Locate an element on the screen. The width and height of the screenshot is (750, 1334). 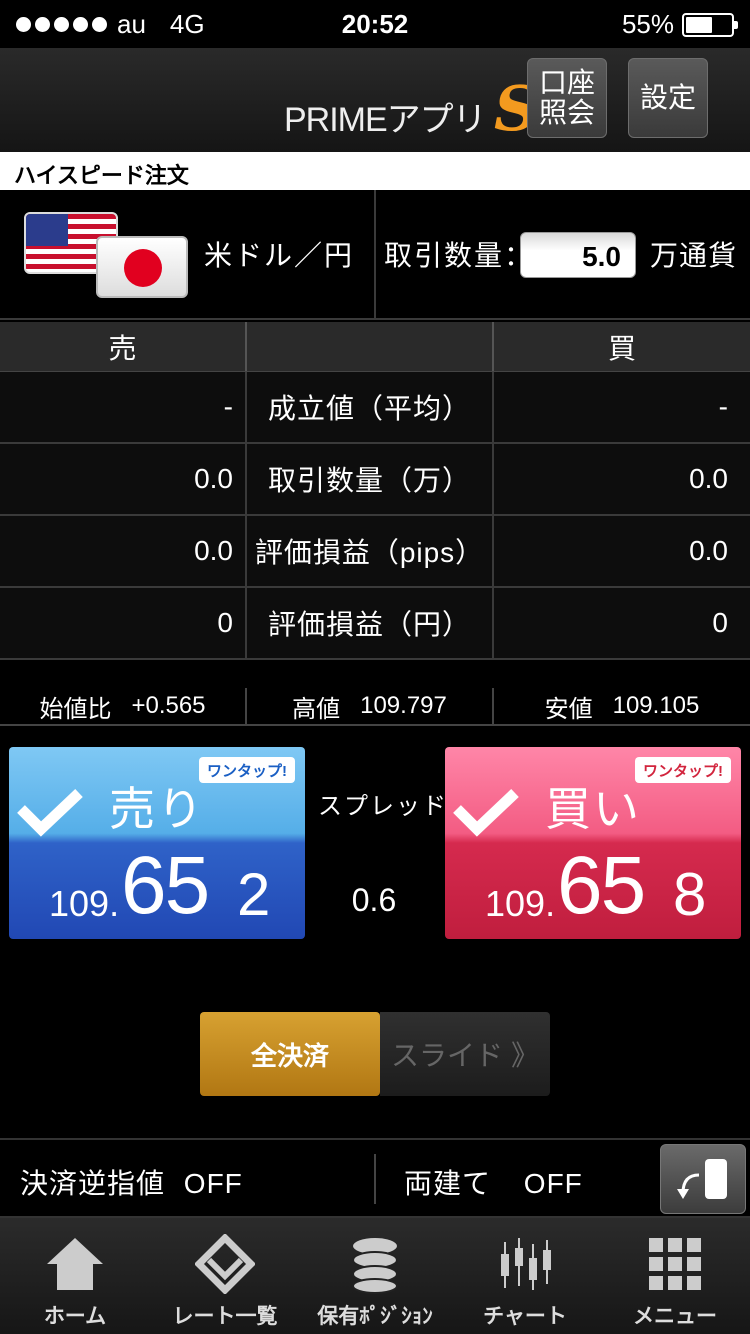
tab-positions: 保有ﾎﾟｼﾞｼｮﾝ is located at coordinates (375, 1276).